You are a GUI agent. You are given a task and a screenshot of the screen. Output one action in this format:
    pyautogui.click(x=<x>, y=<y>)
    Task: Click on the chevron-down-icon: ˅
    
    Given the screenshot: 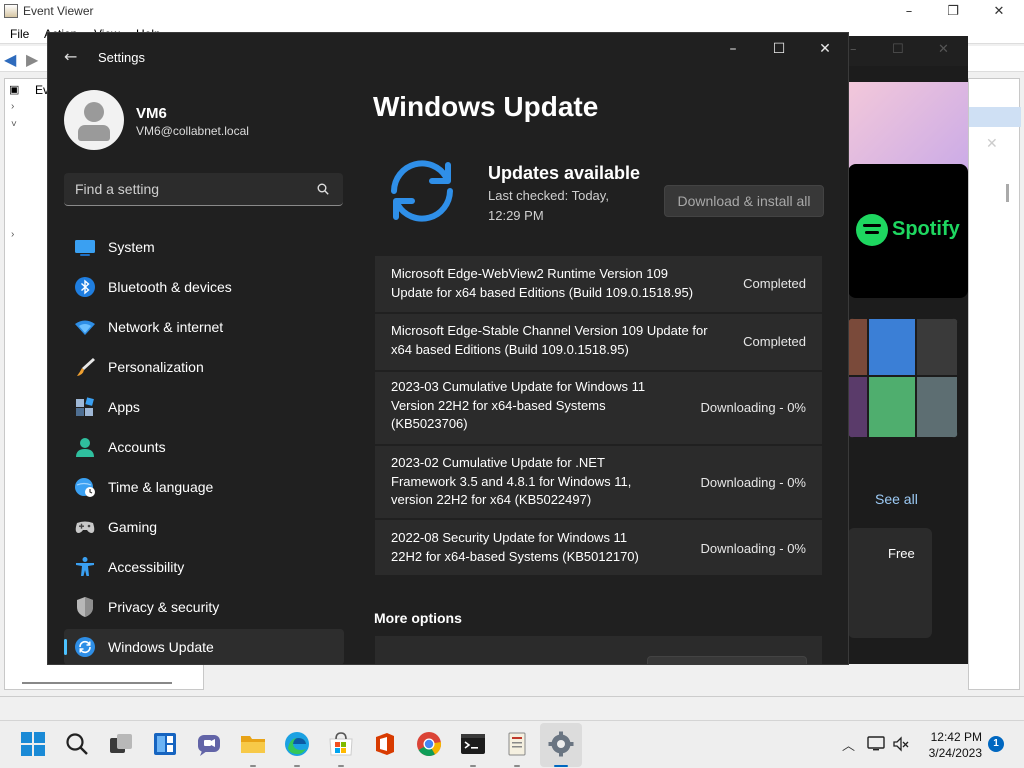 What is the action you would take?
    pyautogui.click(x=14, y=124)
    